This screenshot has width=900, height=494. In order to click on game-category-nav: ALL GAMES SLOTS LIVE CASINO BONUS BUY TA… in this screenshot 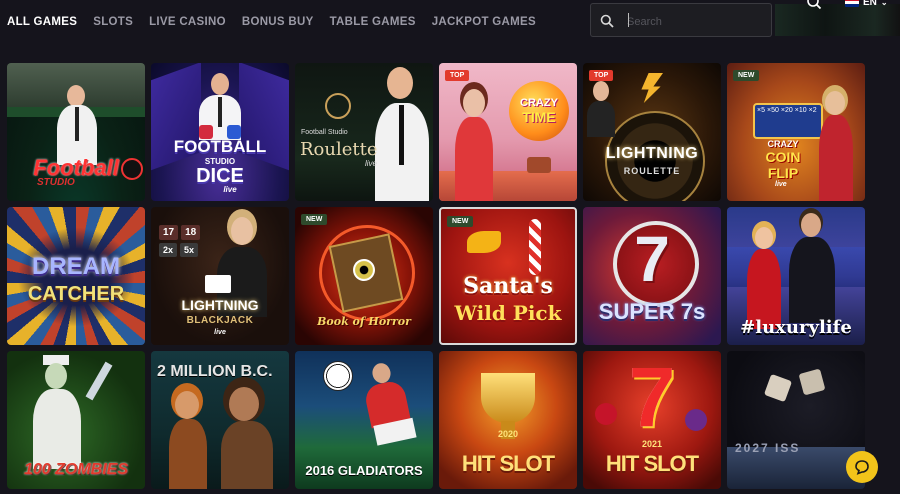, I will do `click(450, 23)`.